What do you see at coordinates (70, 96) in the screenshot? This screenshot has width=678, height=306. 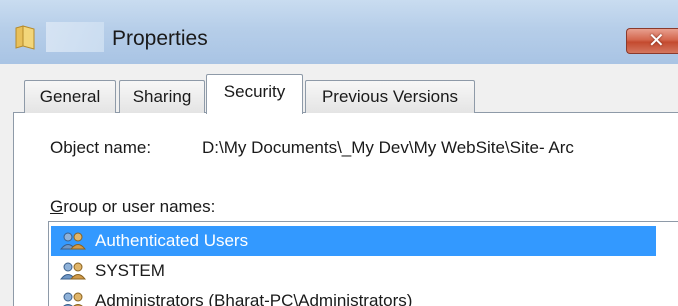 I see `tab-general: General` at bounding box center [70, 96].